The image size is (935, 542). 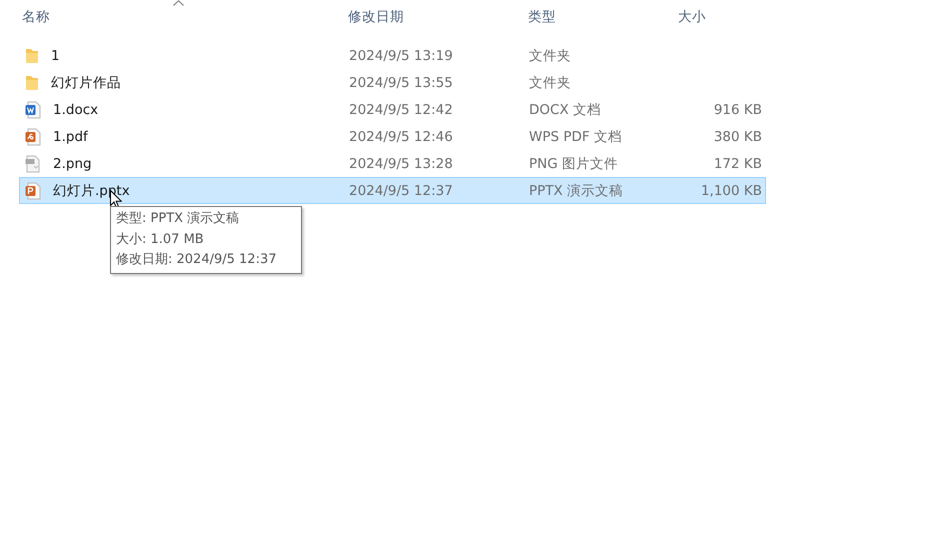 I want to click on file-row: 1.docx 2024/9/5 12:42 DOCX 文档 916 KB, so click(x=392, y=109).